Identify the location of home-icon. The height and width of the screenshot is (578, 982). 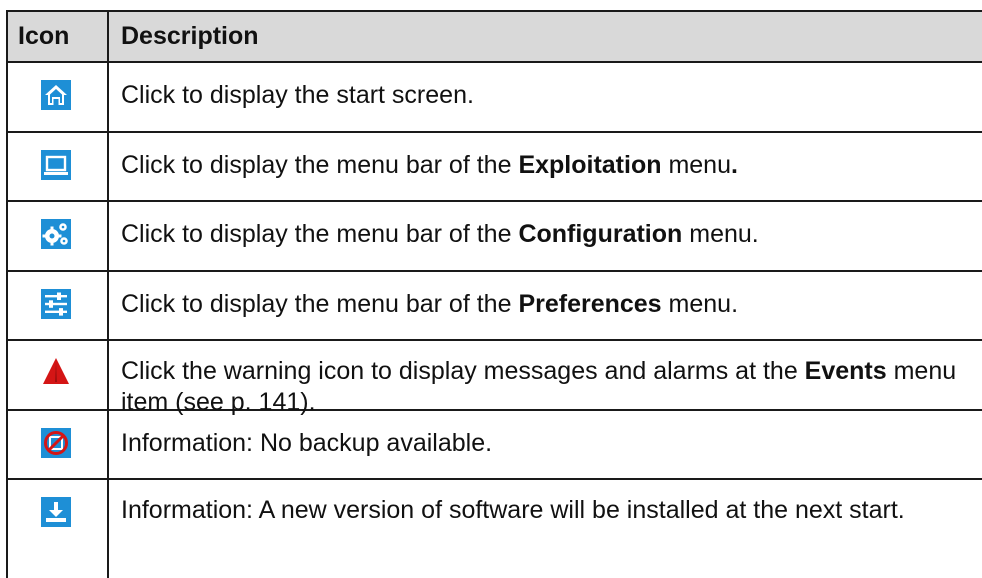
(56, 95).